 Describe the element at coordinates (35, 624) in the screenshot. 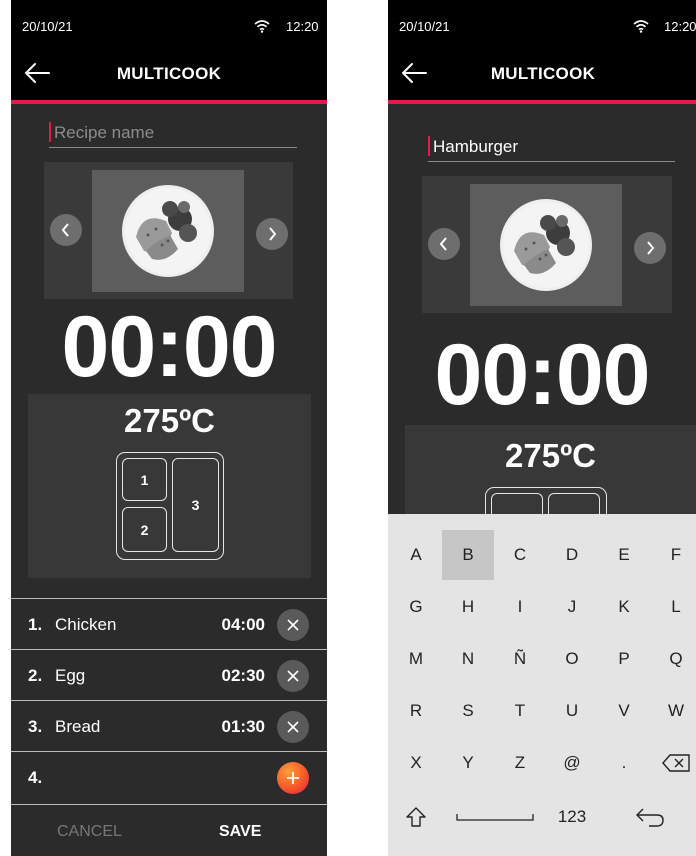

I see `step-number: 1.` at that location.